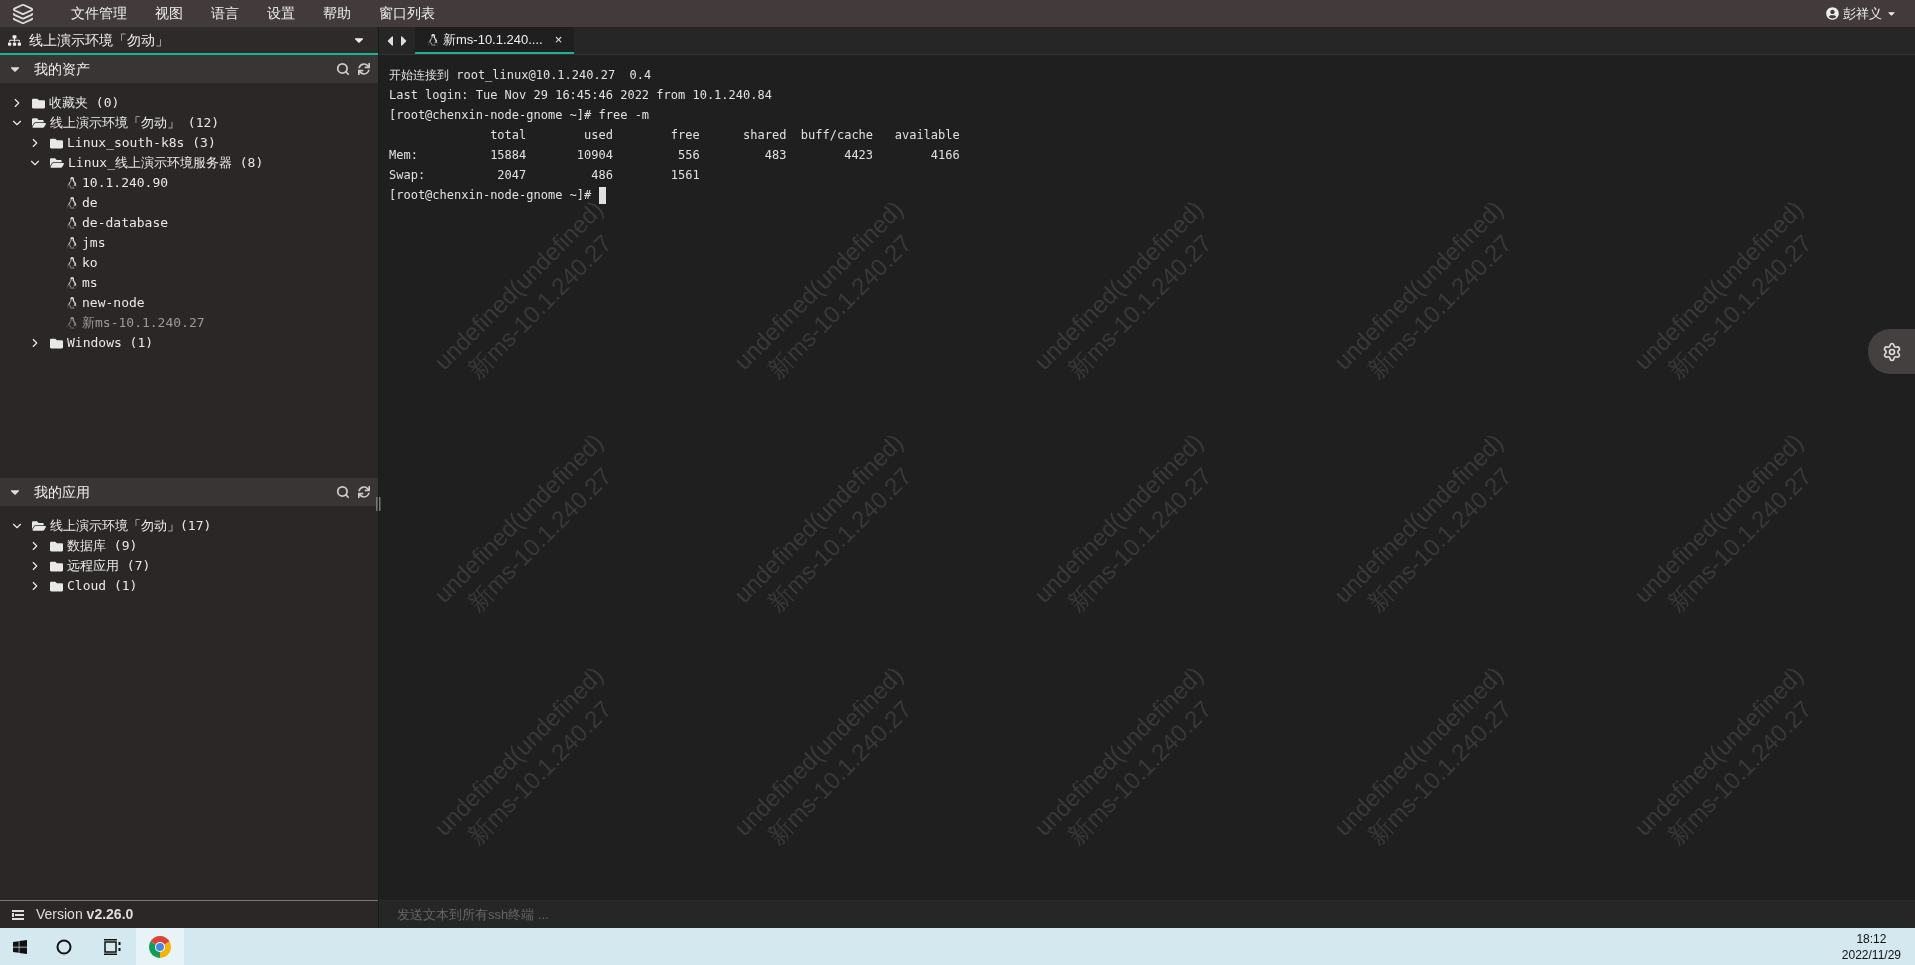 The height and width of the screenshot is (965, 1915). Describe the element at coordinates (85, 914) in the screenshot. I see `version-text: Version v2.26.0` at that location.